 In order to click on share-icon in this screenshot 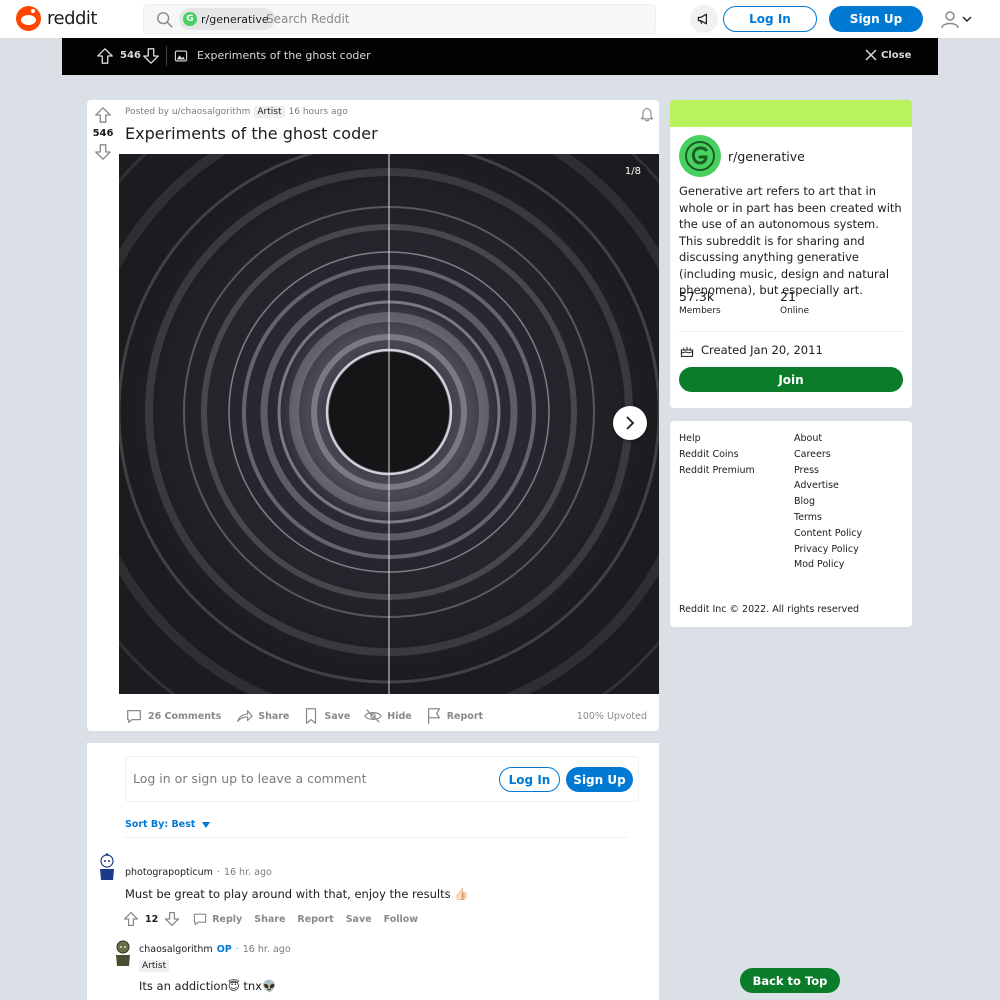, I will do `click(245, 716)`.